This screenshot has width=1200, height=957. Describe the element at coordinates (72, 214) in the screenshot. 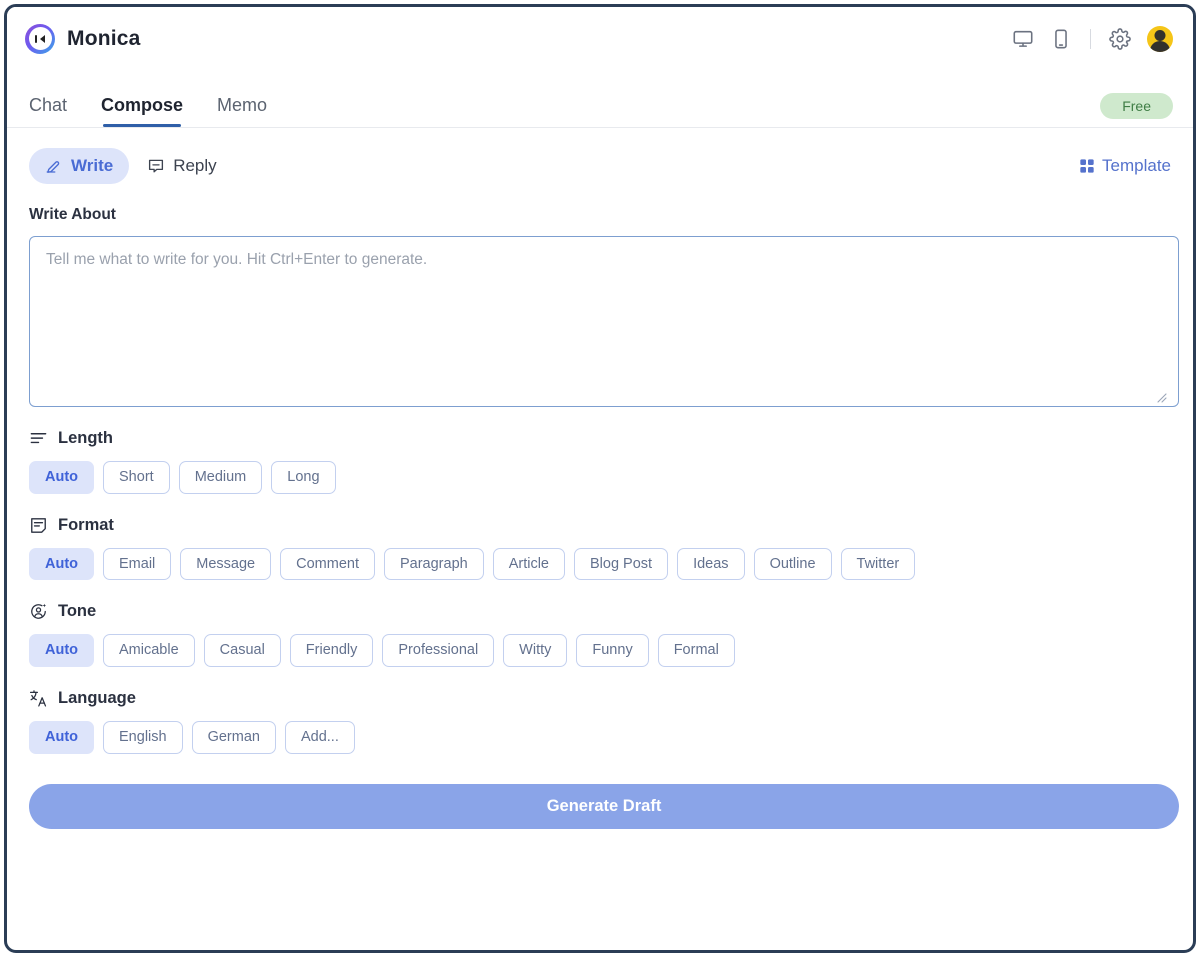

I see `write-about-label: Write About` at that location.